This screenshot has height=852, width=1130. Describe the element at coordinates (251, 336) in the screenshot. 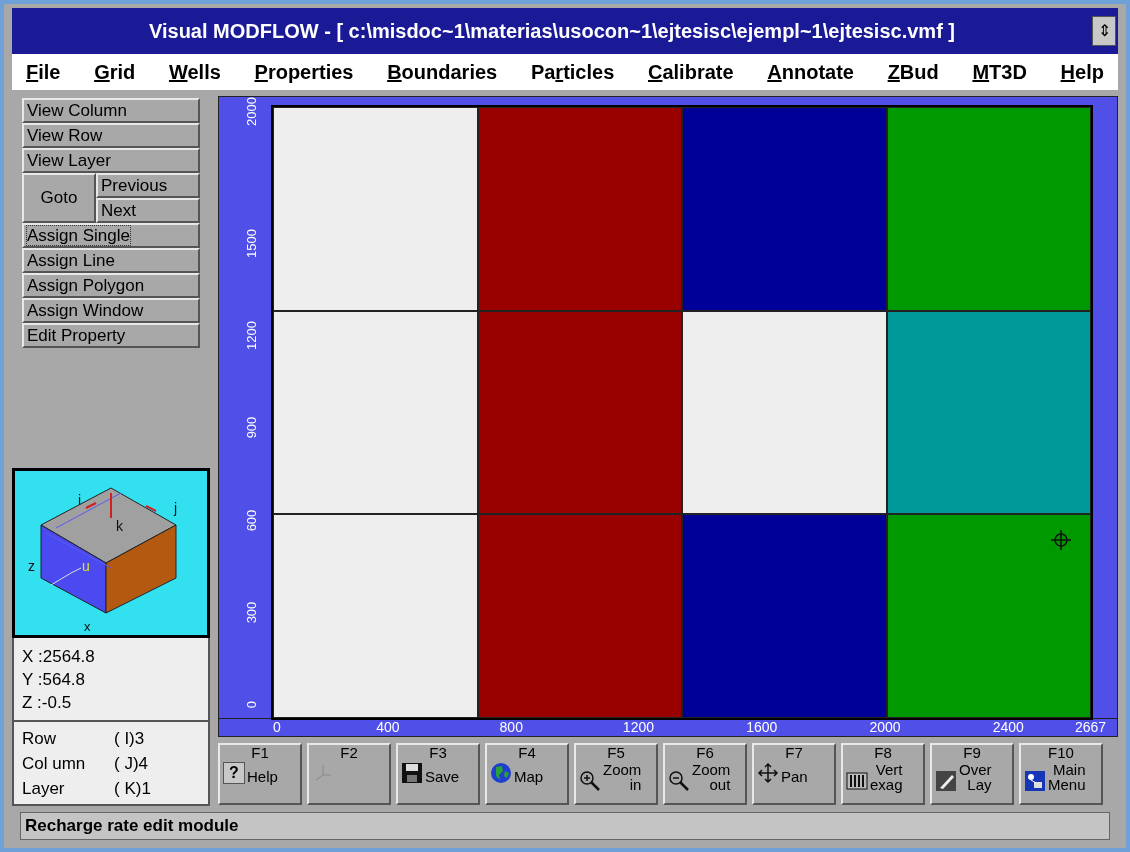

I see `y-axis-label: 1200` at that location.